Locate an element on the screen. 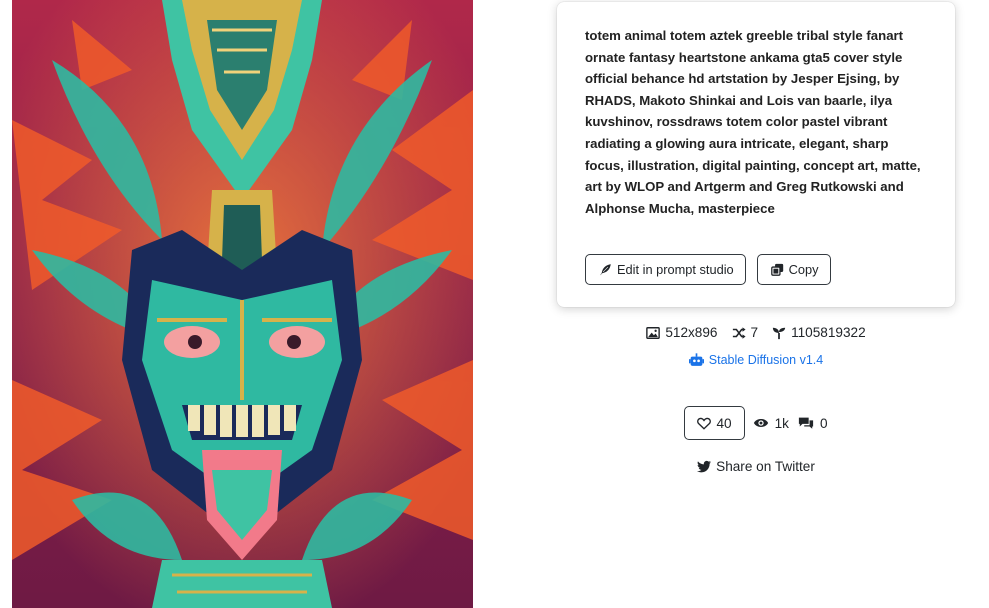  seed: 1105819322 is located at coordinates (819, 332).